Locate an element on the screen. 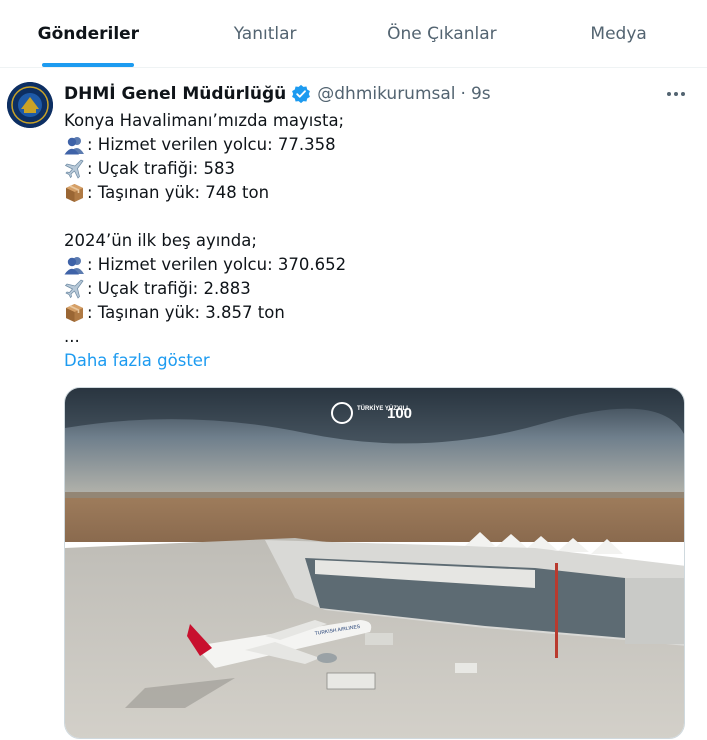 The image size is (707, 740). more-horizontal-icon is located at coordinates (676, 94).